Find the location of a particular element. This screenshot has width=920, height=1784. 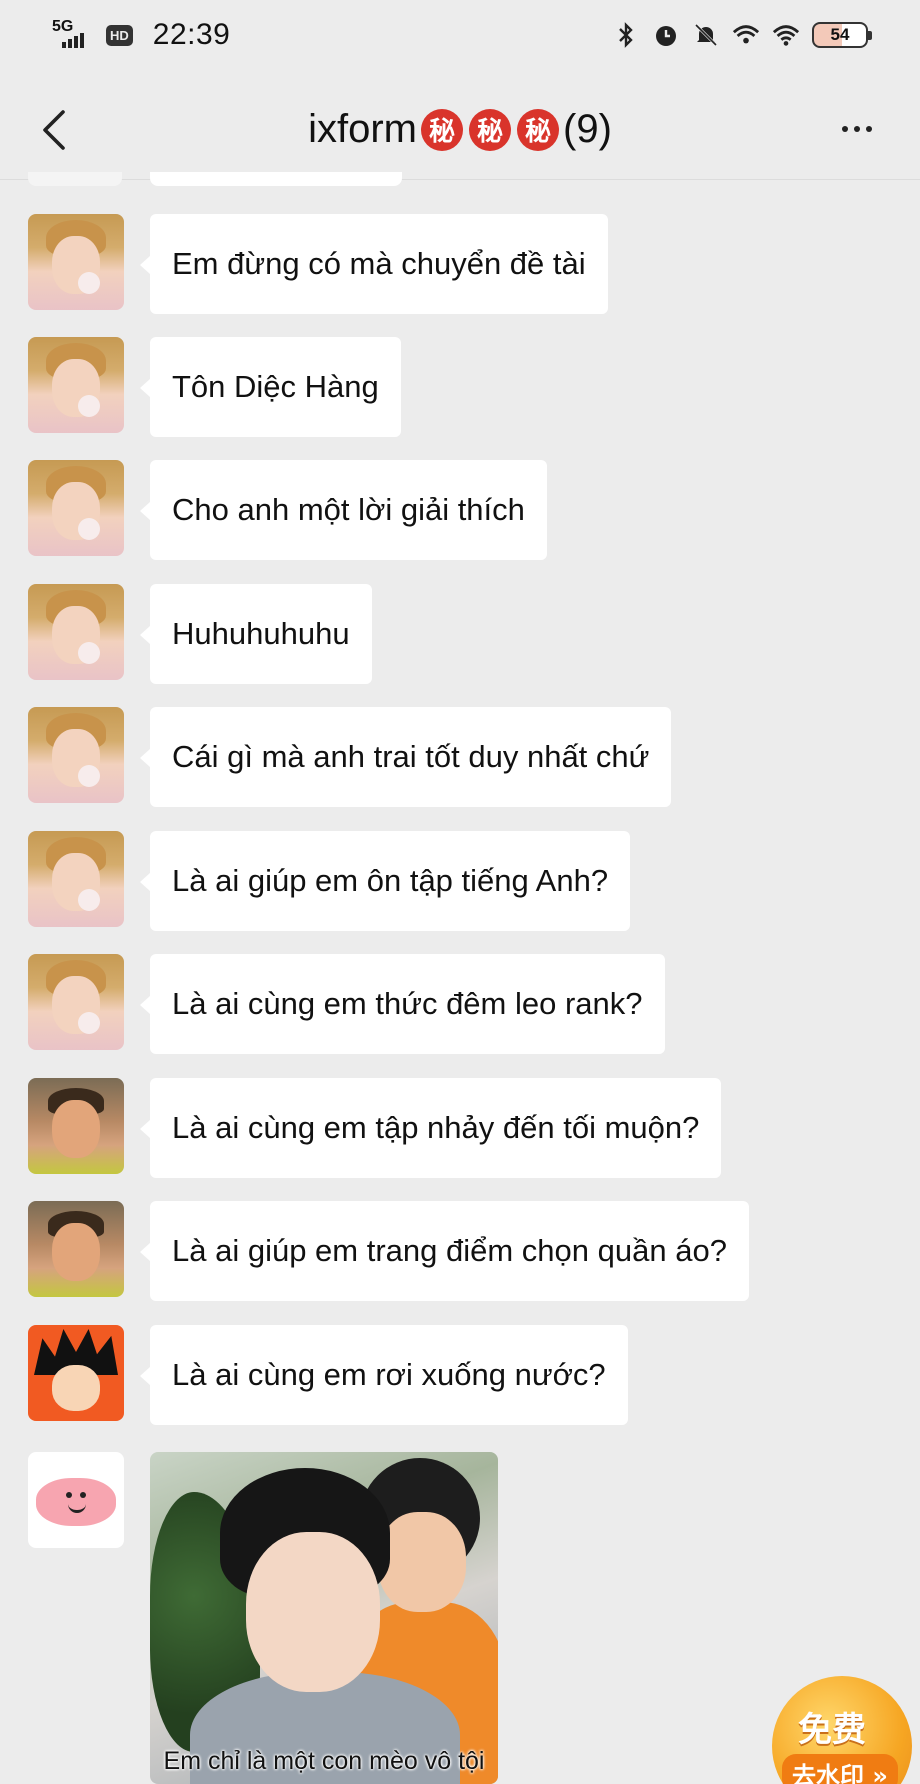

more-options-button is located at coordinates (857, 129).